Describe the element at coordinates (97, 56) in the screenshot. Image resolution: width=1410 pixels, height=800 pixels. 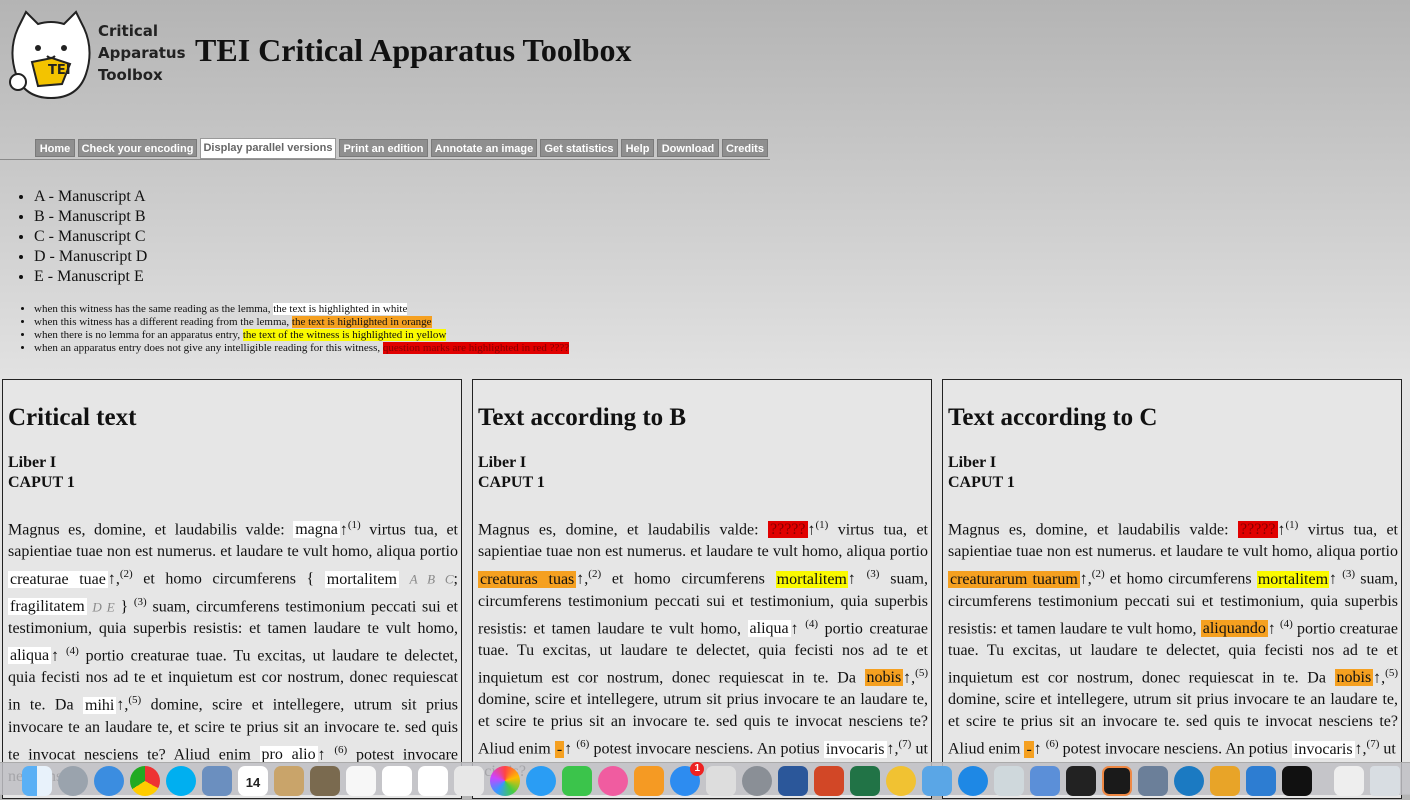
I see `tei-logo: TEI Critical Apparatus Toolbox` at that location.